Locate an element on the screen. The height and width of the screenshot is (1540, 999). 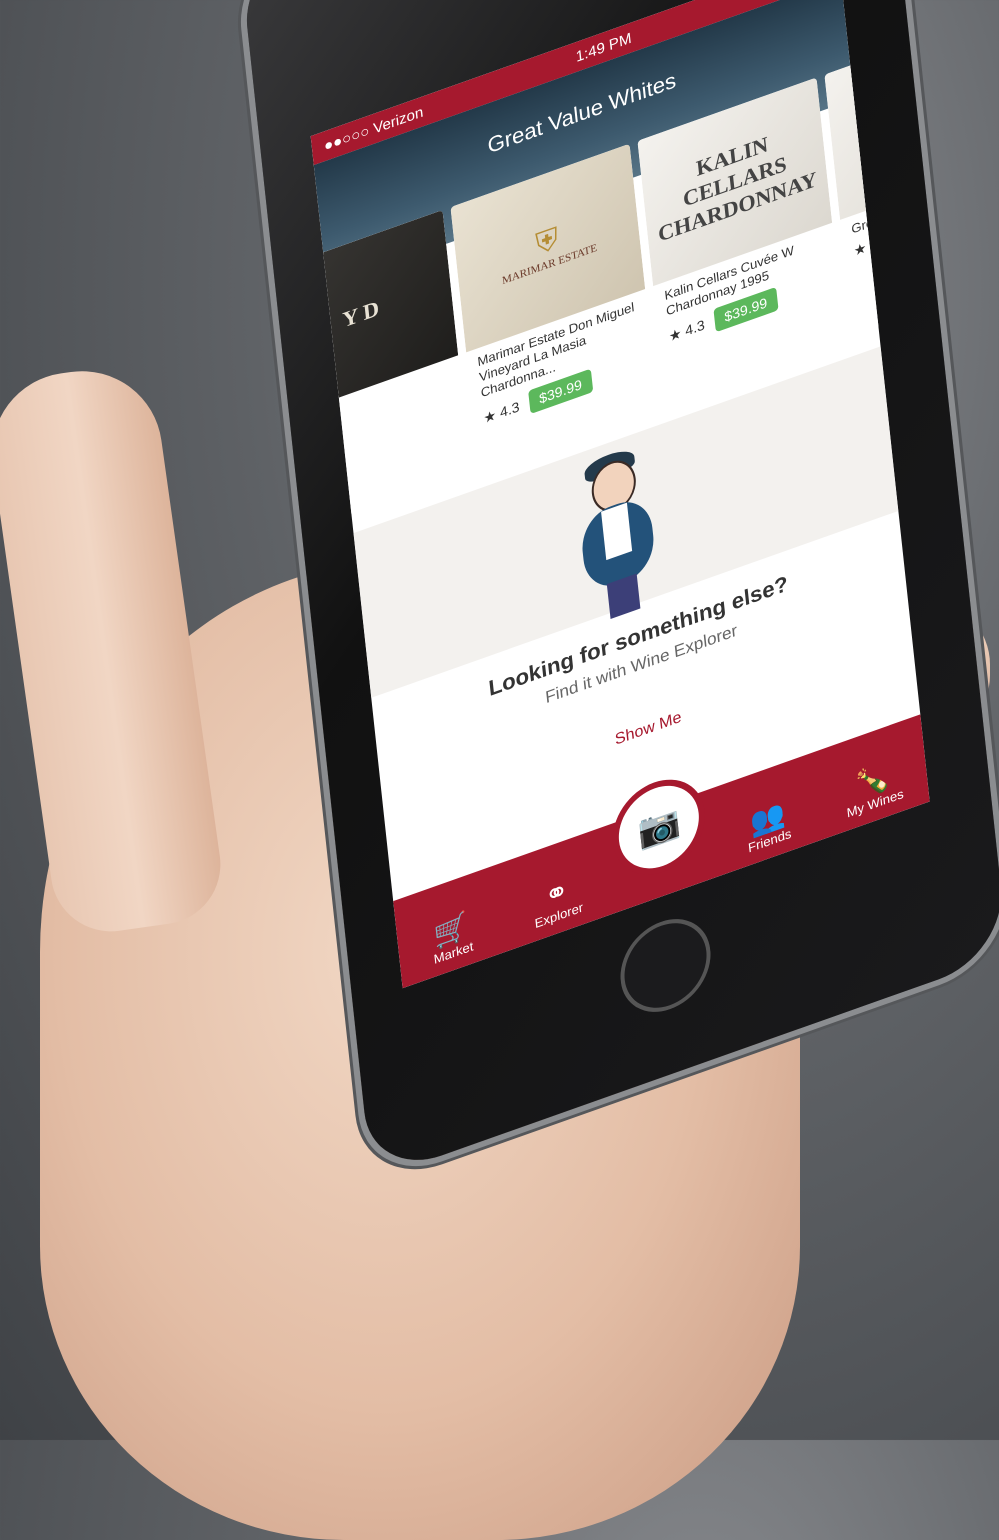
camera-button: 📷 is located at coordinates (658, 827).